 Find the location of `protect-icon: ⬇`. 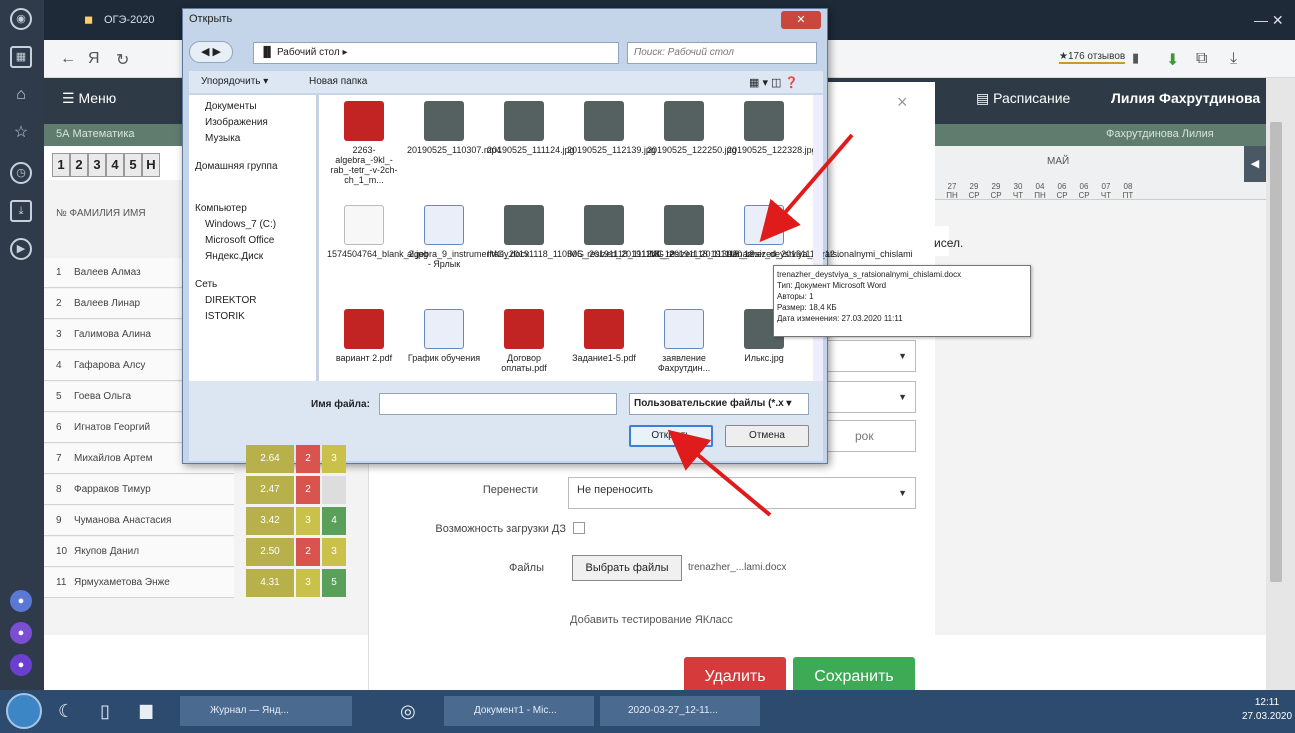

protect-icon: ⬇ is located at coordinates (1172, 60).